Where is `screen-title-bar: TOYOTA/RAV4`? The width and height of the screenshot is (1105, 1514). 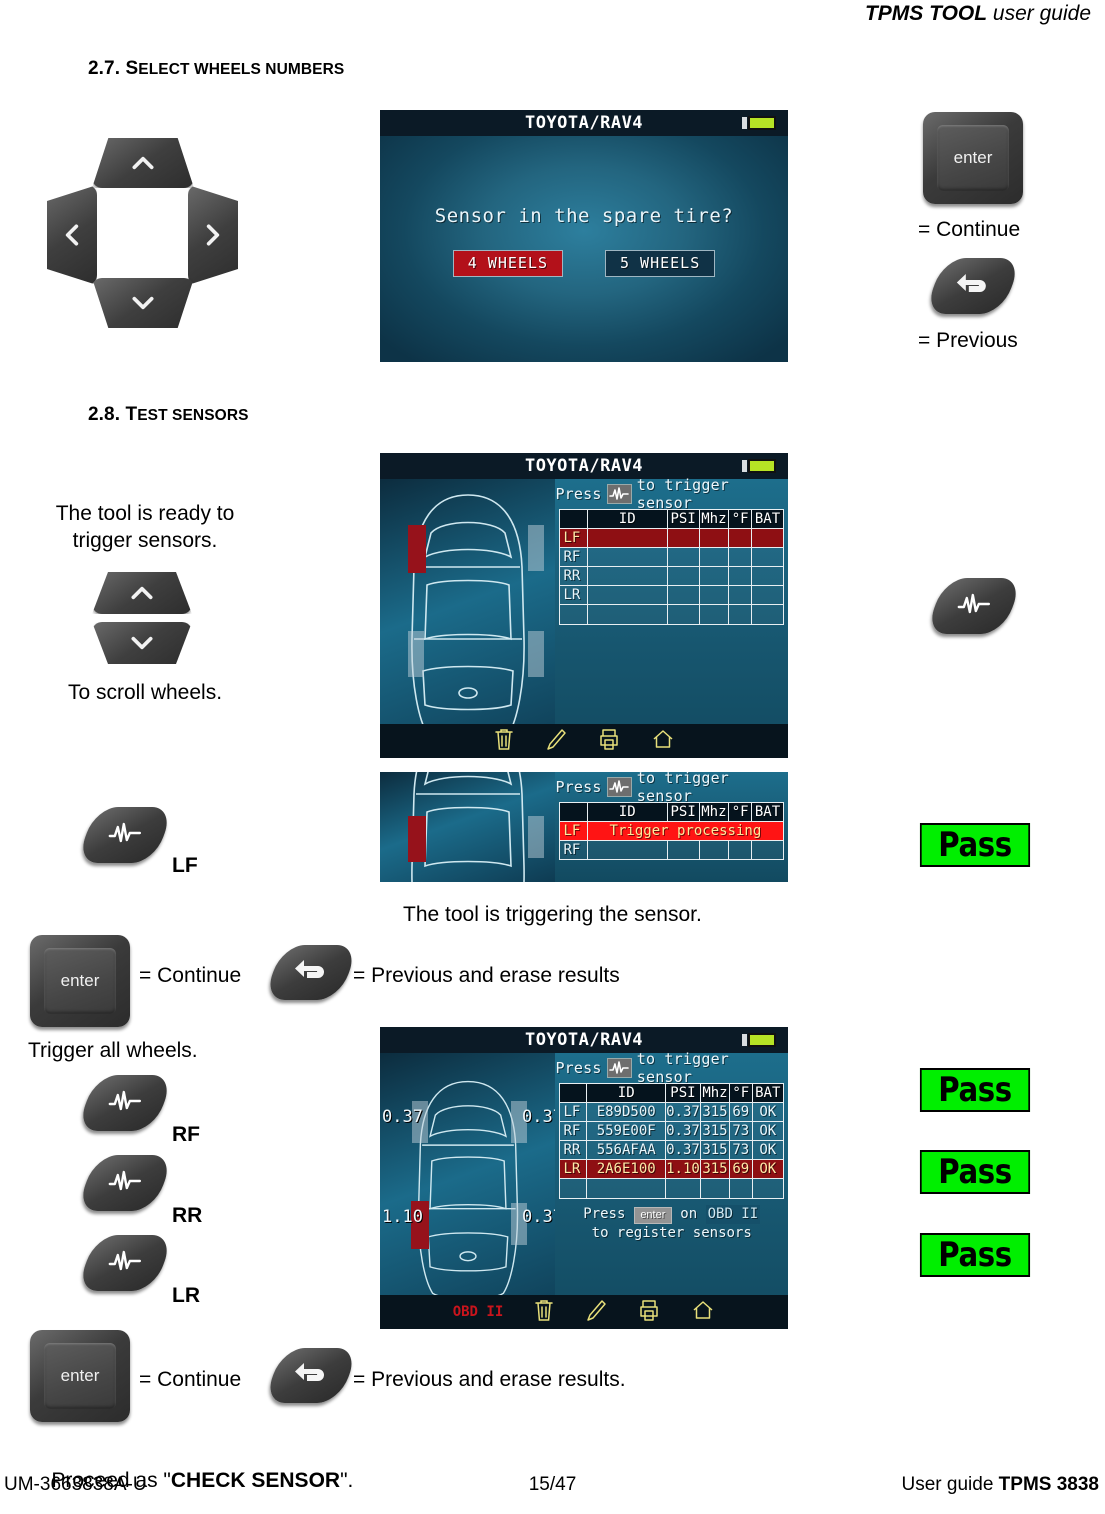
screen-title-bar: TOYOTA/RAV4 is located at coordinates (584, 123).